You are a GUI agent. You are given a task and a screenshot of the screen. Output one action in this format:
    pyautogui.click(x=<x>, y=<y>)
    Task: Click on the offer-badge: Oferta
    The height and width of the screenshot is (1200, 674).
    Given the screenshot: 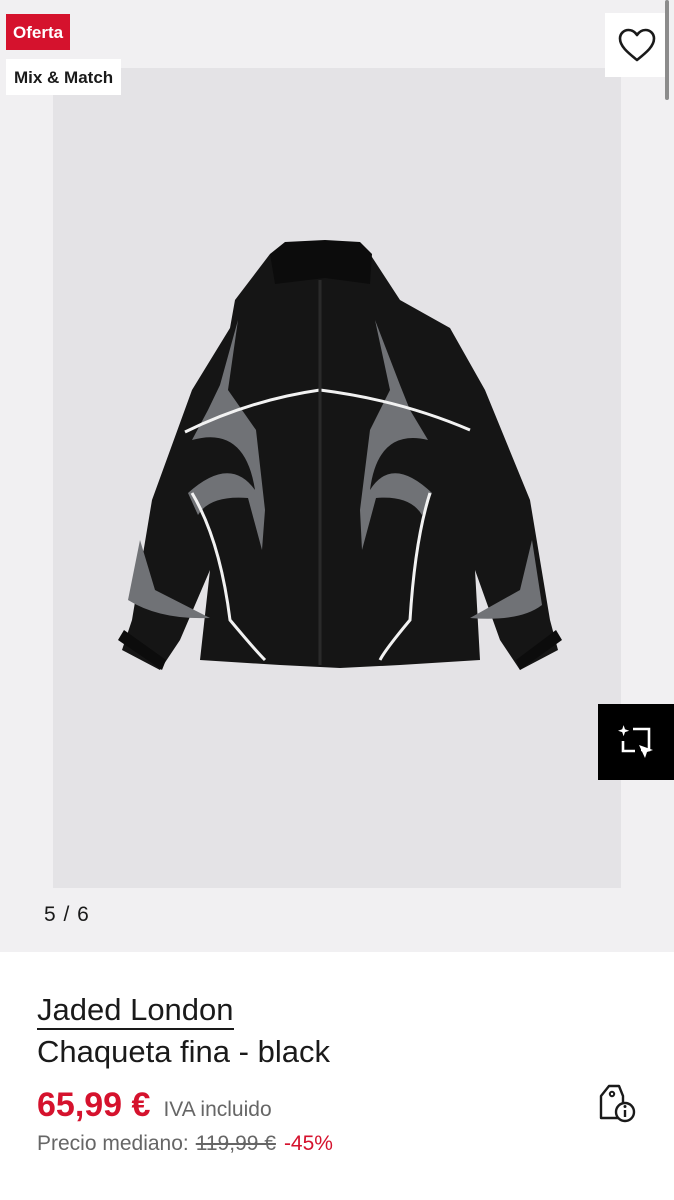 What is the action you would take?
    pyautogui.click(x=38, y=32)
    